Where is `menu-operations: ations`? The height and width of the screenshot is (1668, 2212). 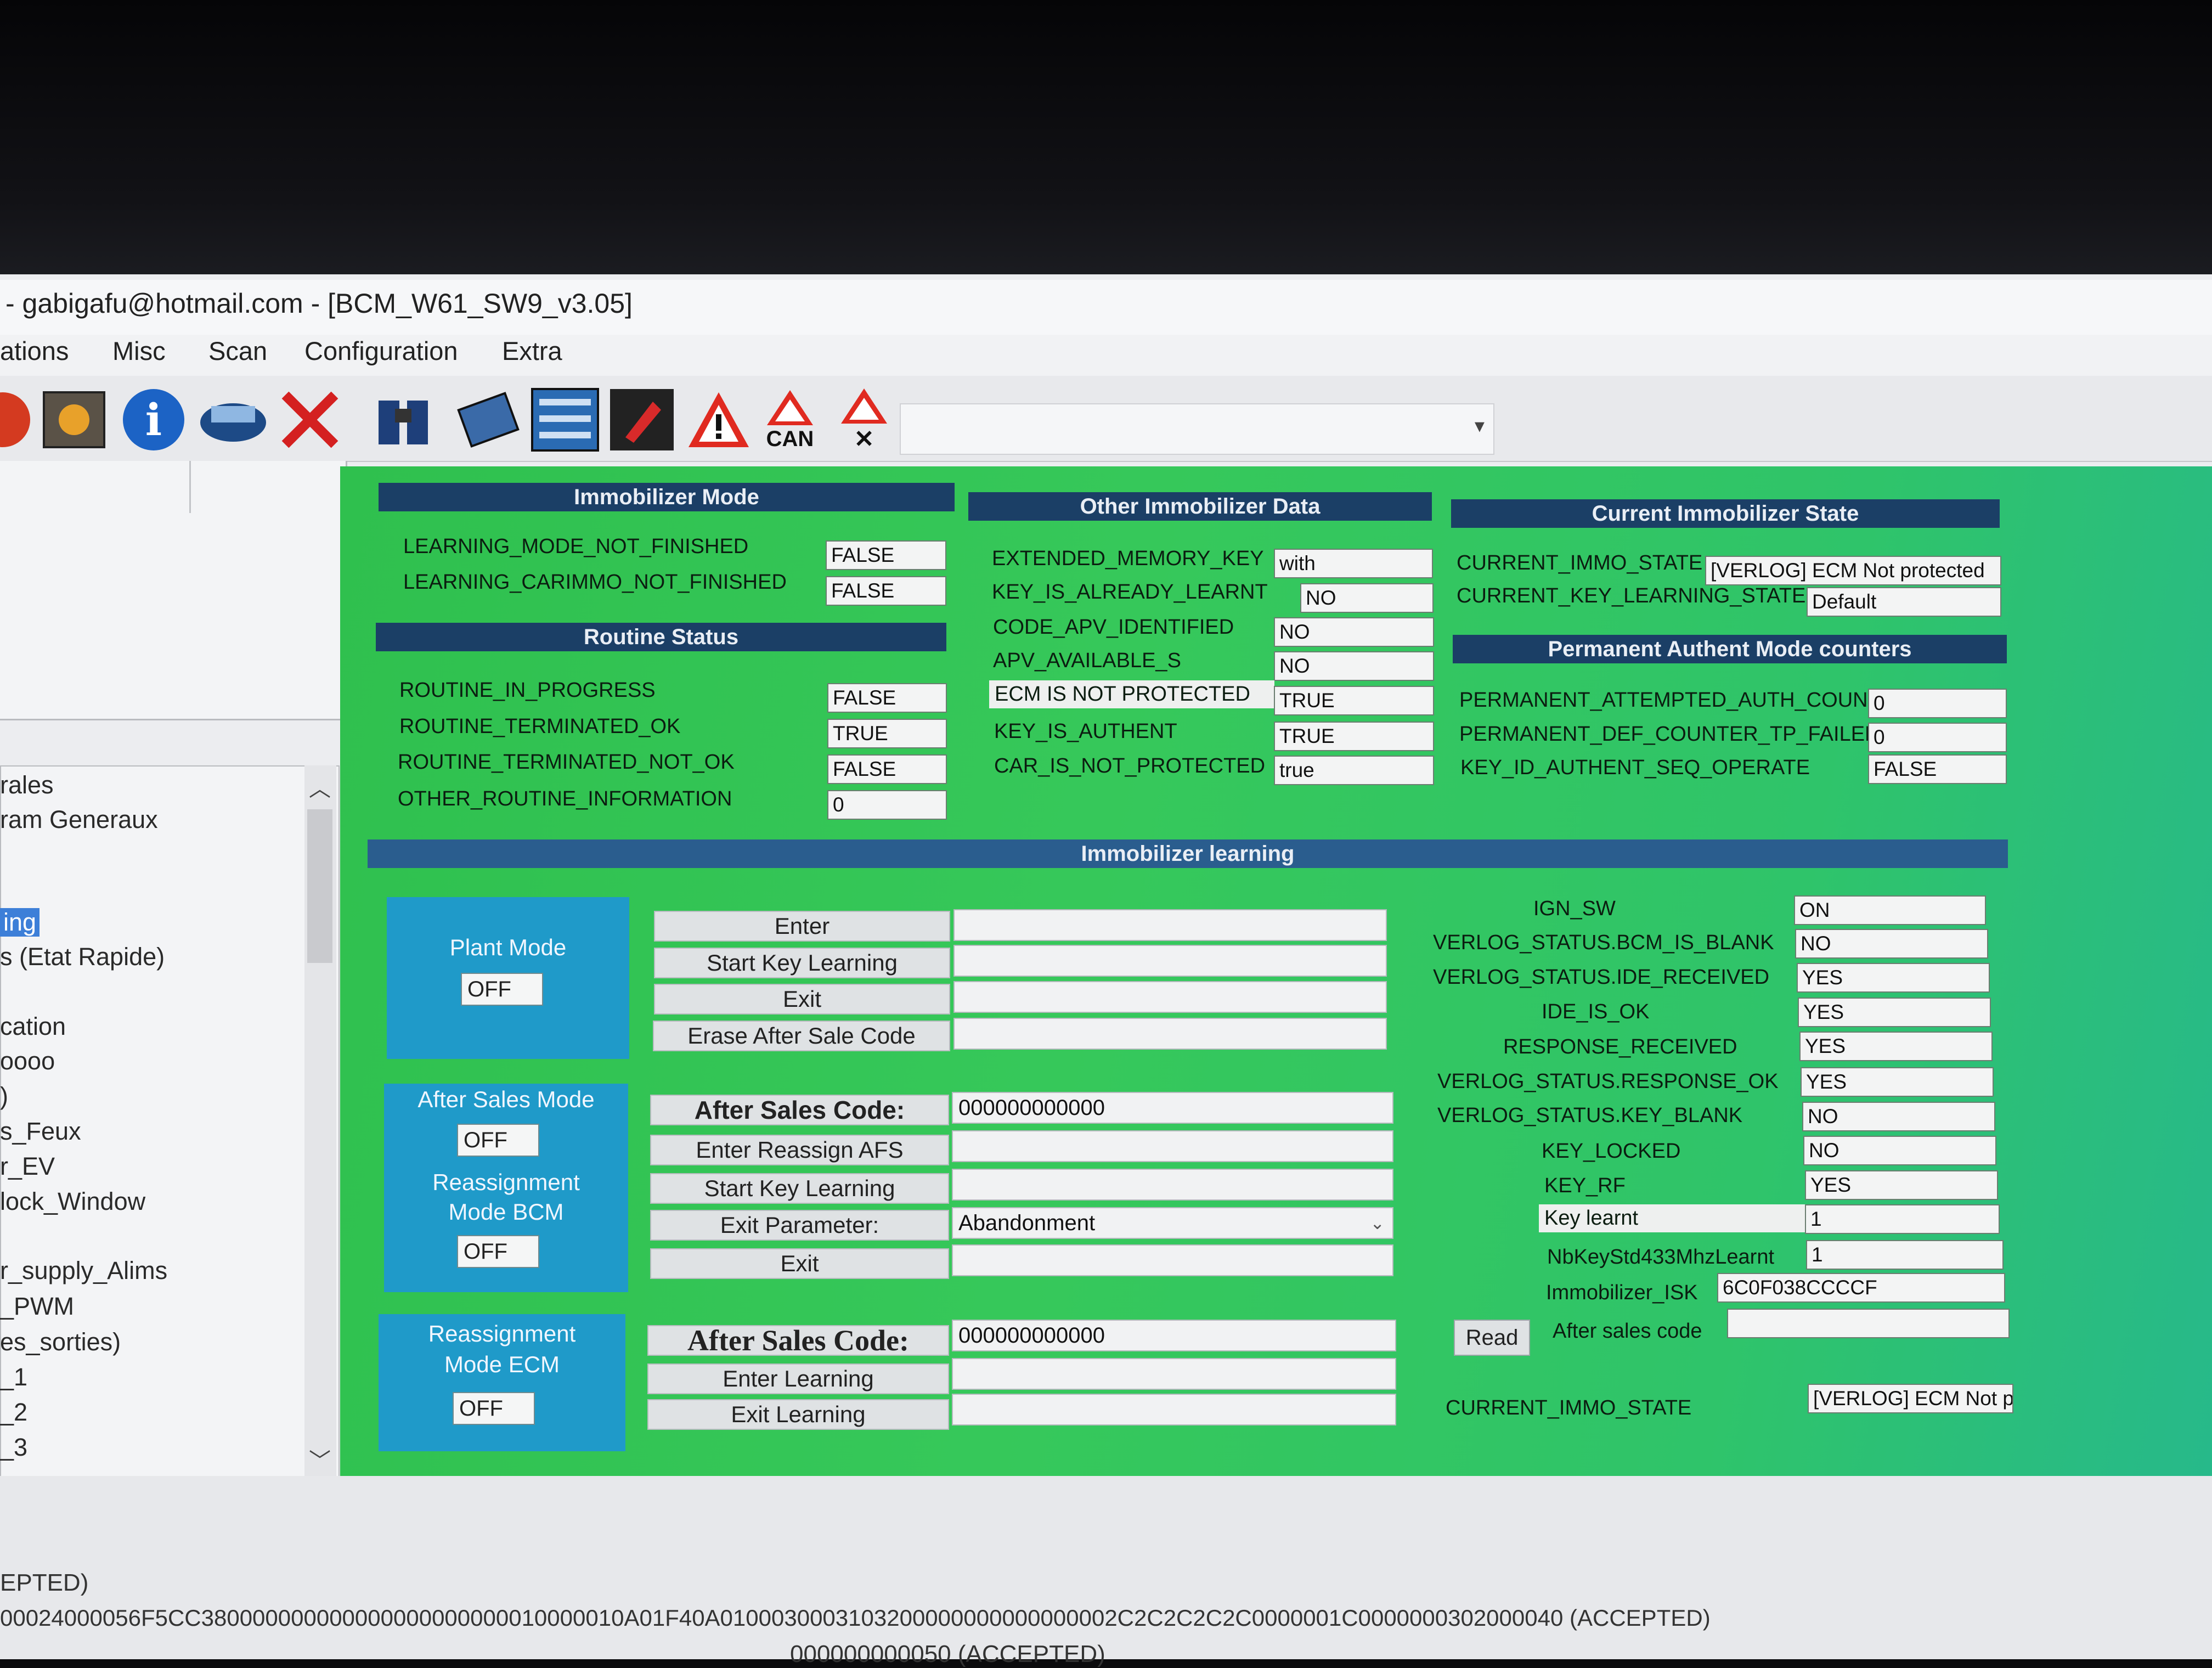
menu-operations: ations is located at coordinates (35, 351).